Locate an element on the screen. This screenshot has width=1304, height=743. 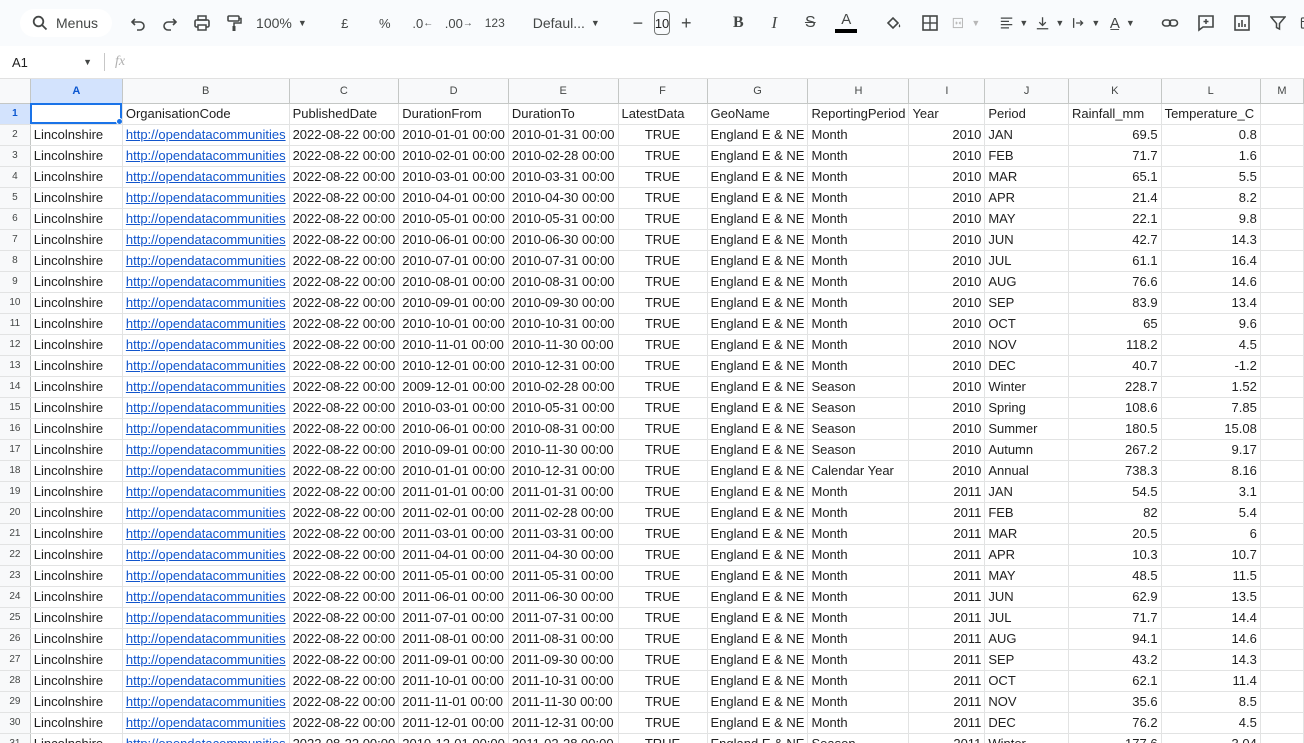
cell-m27 is located at coordinates (1282, 660).